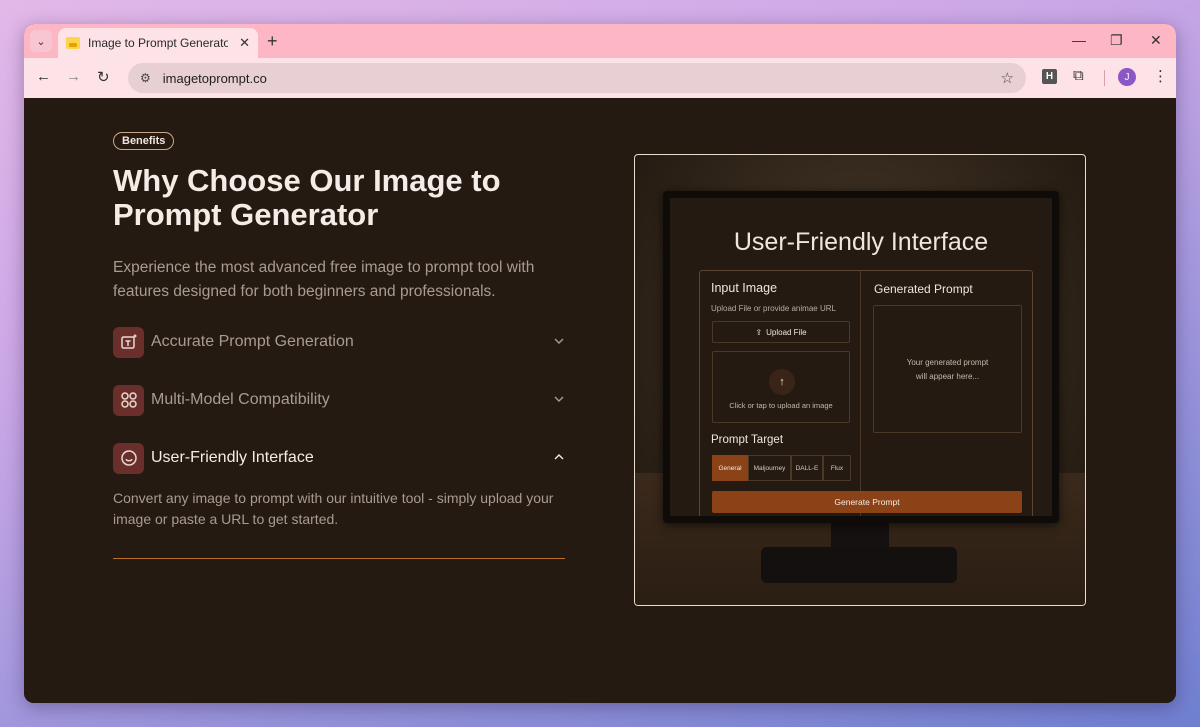  What do you see at coordinates (272, 41) in the screenshot?
I see `new-tab-button: +` at bounding box center [272, 41].